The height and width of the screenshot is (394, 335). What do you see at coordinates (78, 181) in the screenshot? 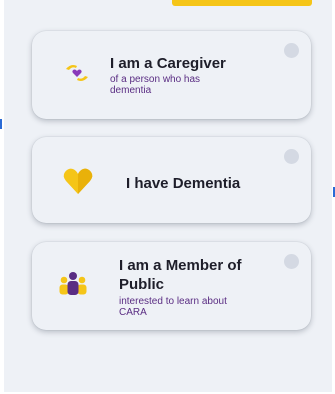
I see `yellow-heart-icon` at bounding box center [78, 181].